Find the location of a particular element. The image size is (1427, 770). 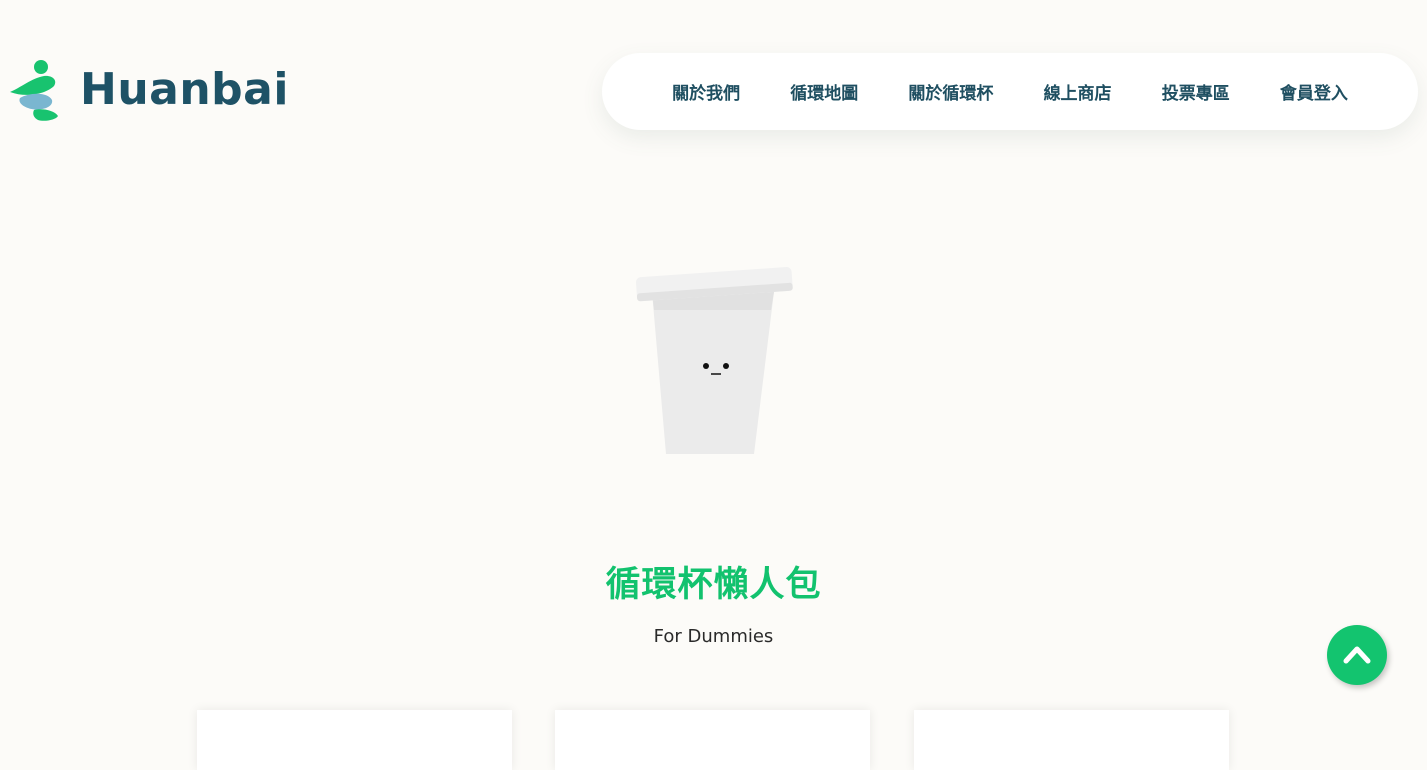

nav-item-circular-map: 循環地圖 is located at coordinates (824, 91).